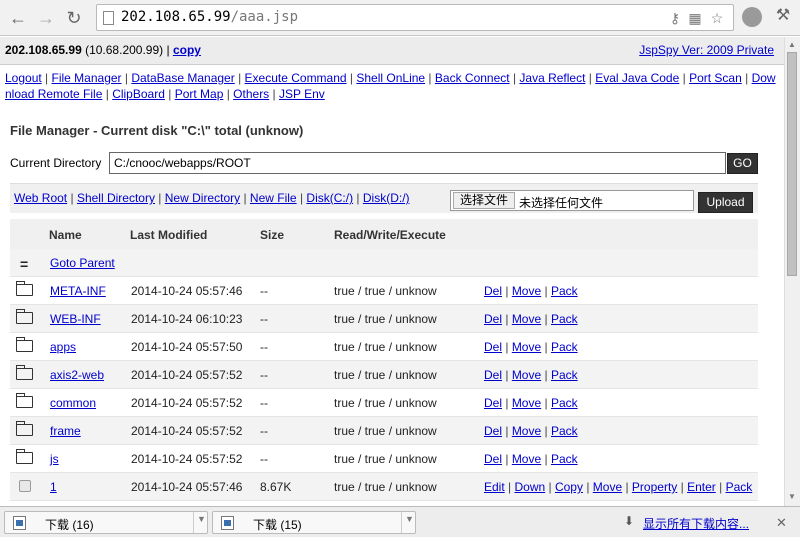  Describe the element at coordinates (106, 522) in the screenshot. I see `download-item: 下载 (16) ▼` at that location.